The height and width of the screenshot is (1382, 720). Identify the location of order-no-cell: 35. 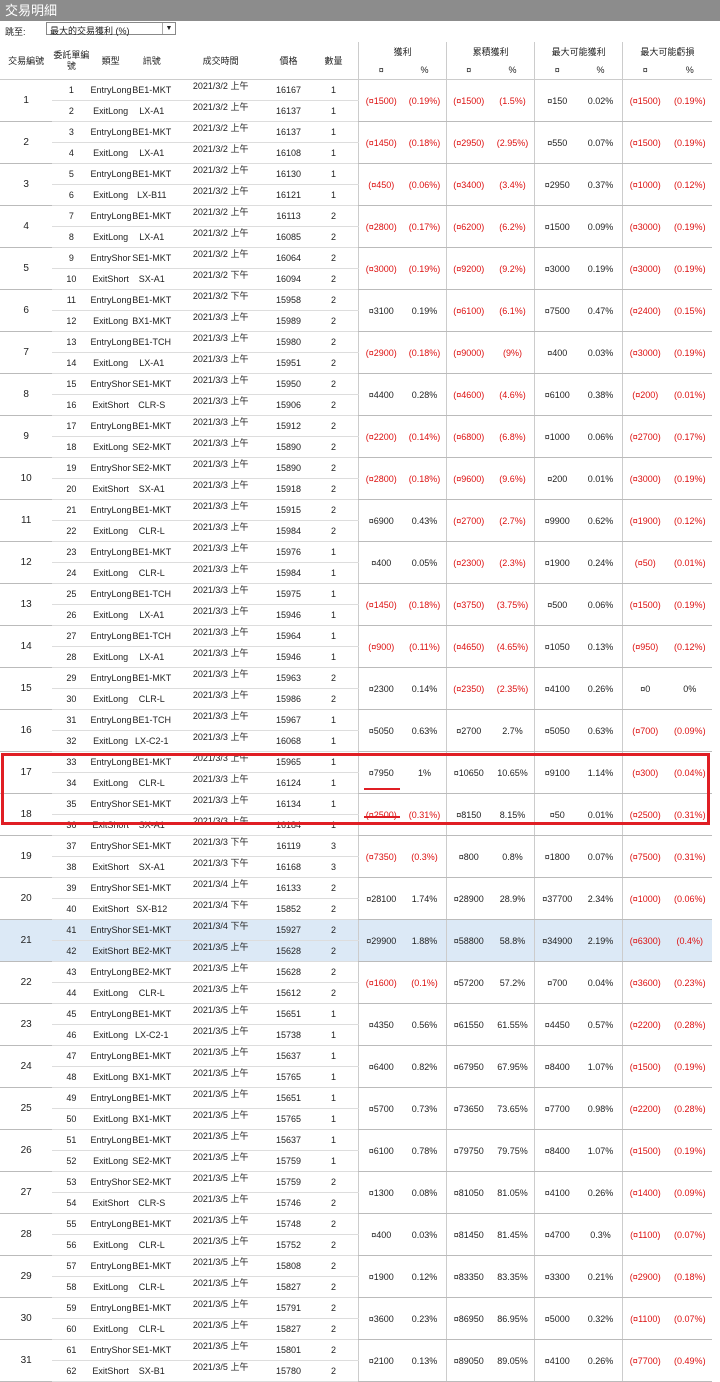
(71, 804).